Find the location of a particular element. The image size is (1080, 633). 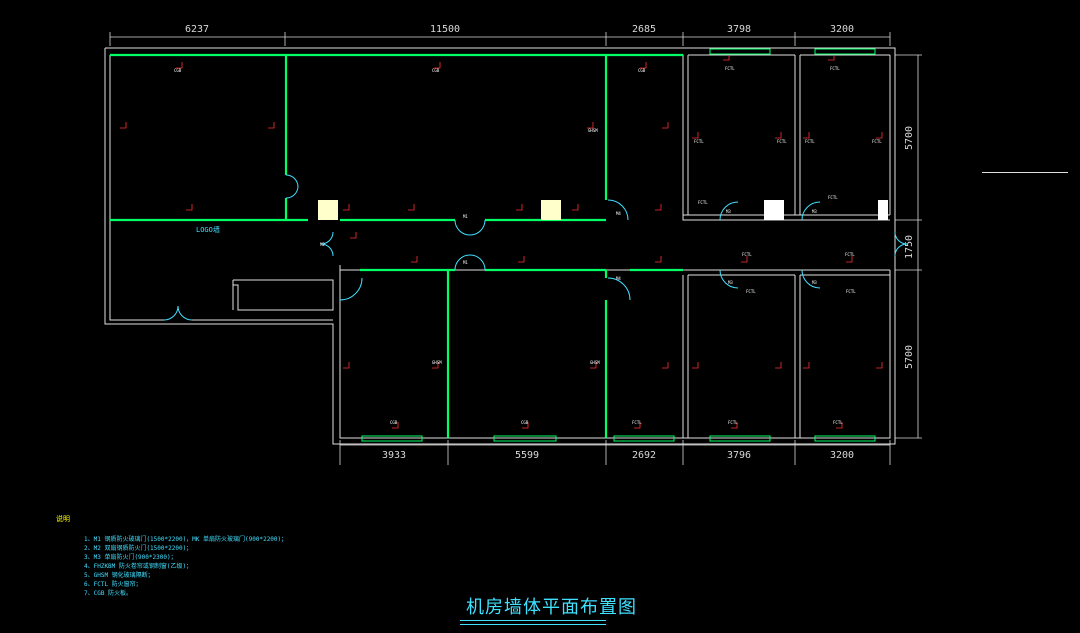

tag-fctl-3: FCTL is located at coordinates (699, 141).